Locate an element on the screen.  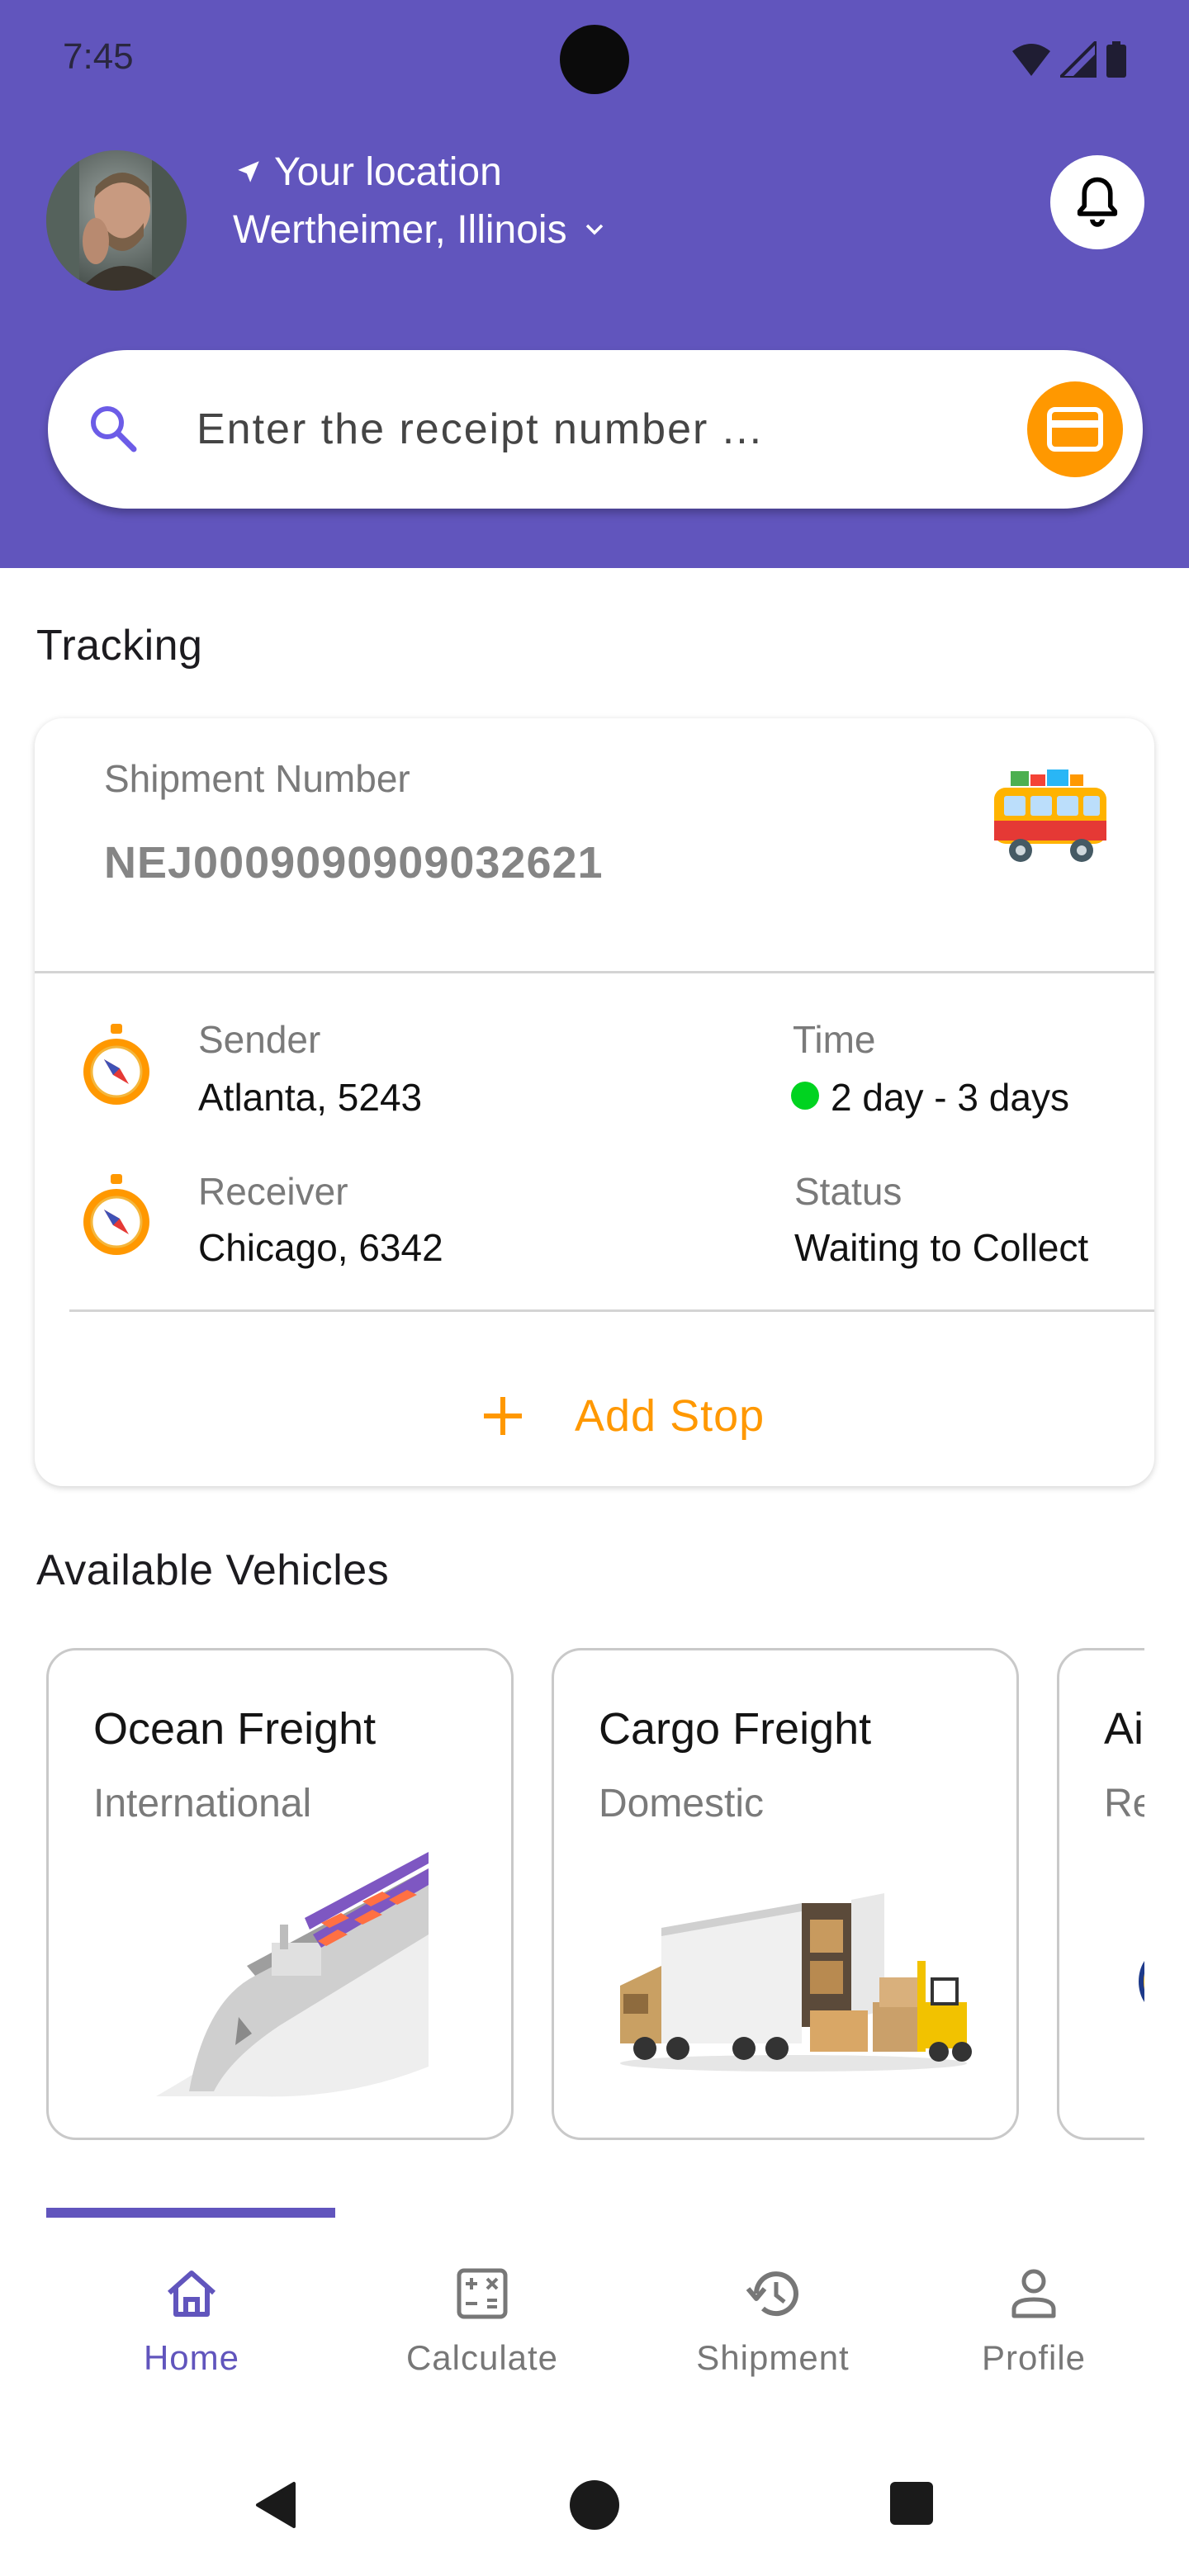
search-bar is located at coordinates (595, 429).